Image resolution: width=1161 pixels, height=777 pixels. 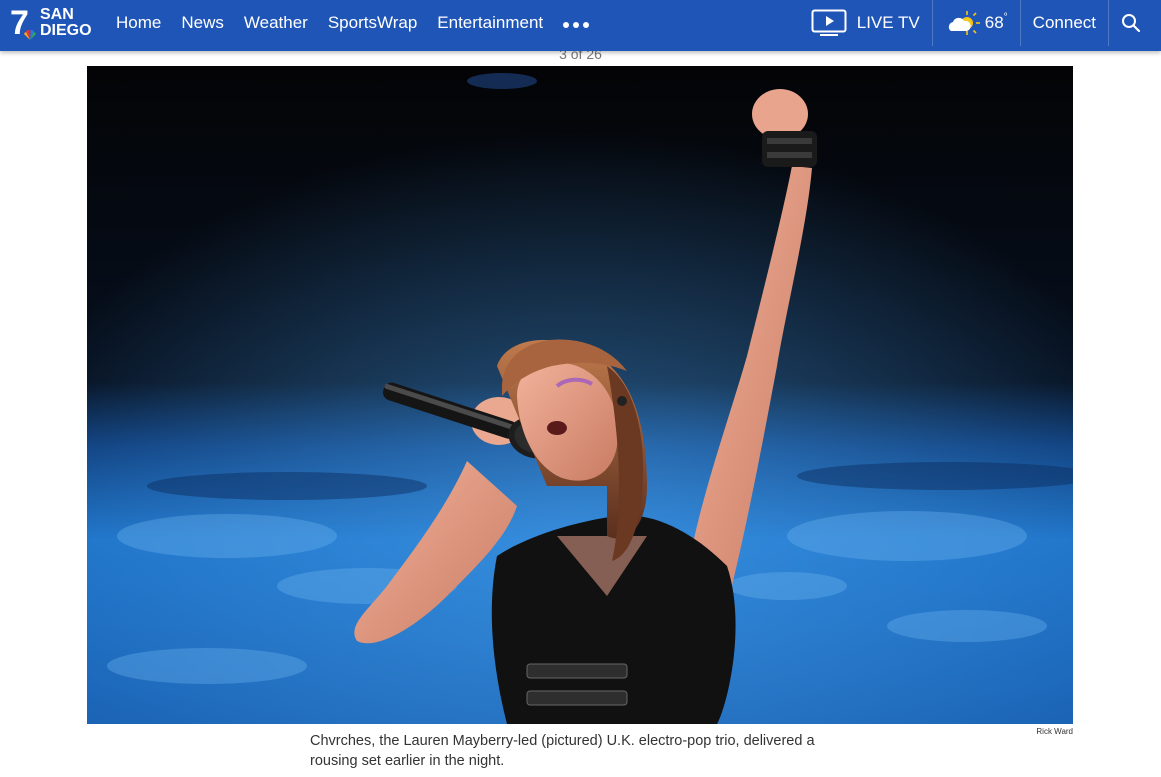 I want to click on photo-credit: Rick Ward, so click(x=1054, y=731).